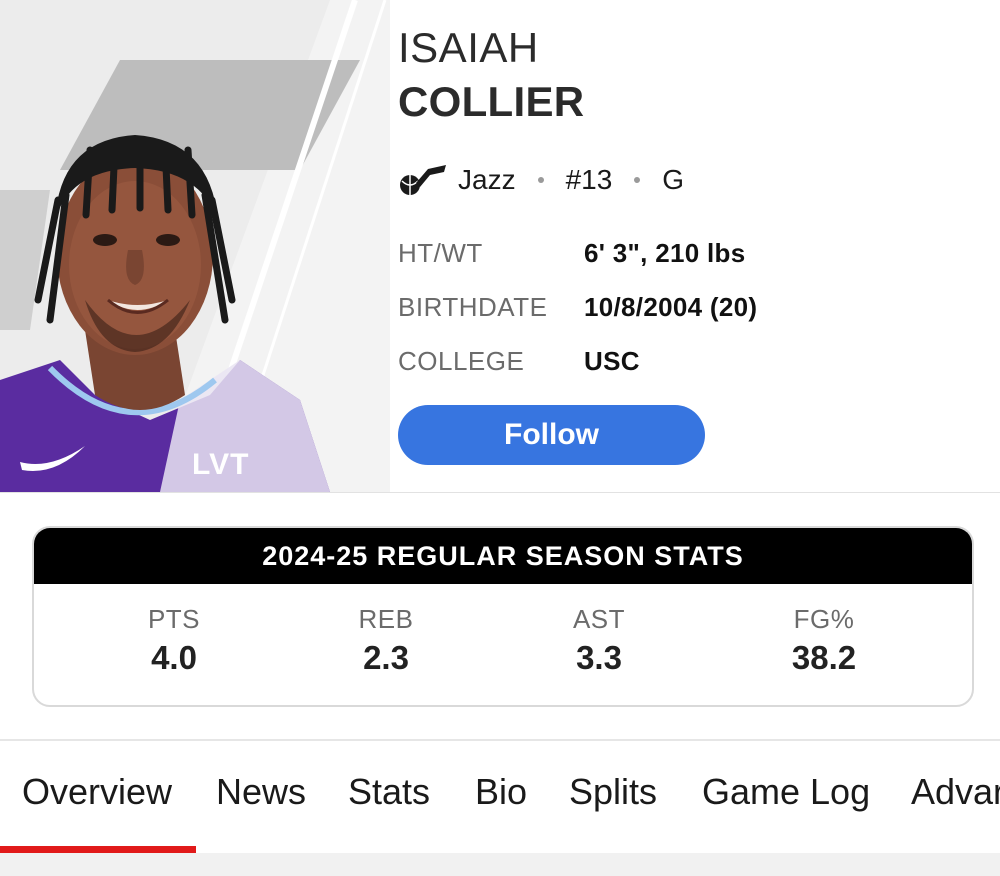  What do you see at coordinates (174, 657) in the screenshot?
I see `stat-value: 4.0` at bounding box center [174, 657].